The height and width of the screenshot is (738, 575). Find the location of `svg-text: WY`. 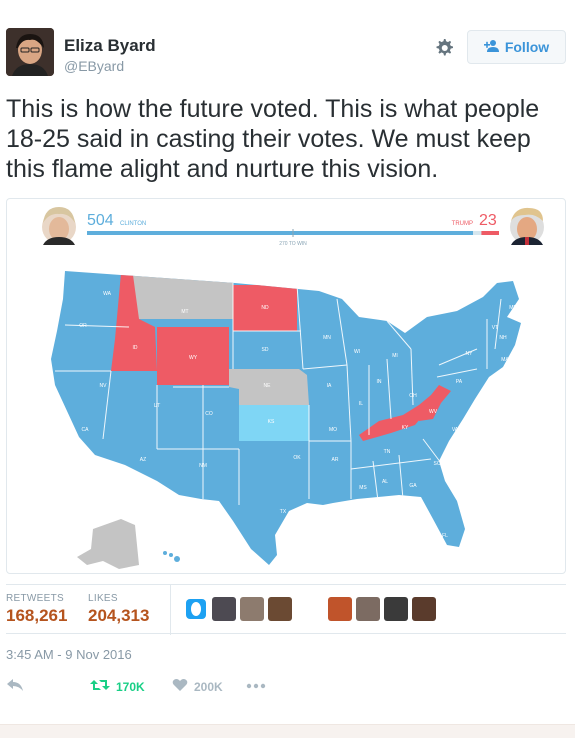

svg-text: WY is located at coordinates (193, 358).